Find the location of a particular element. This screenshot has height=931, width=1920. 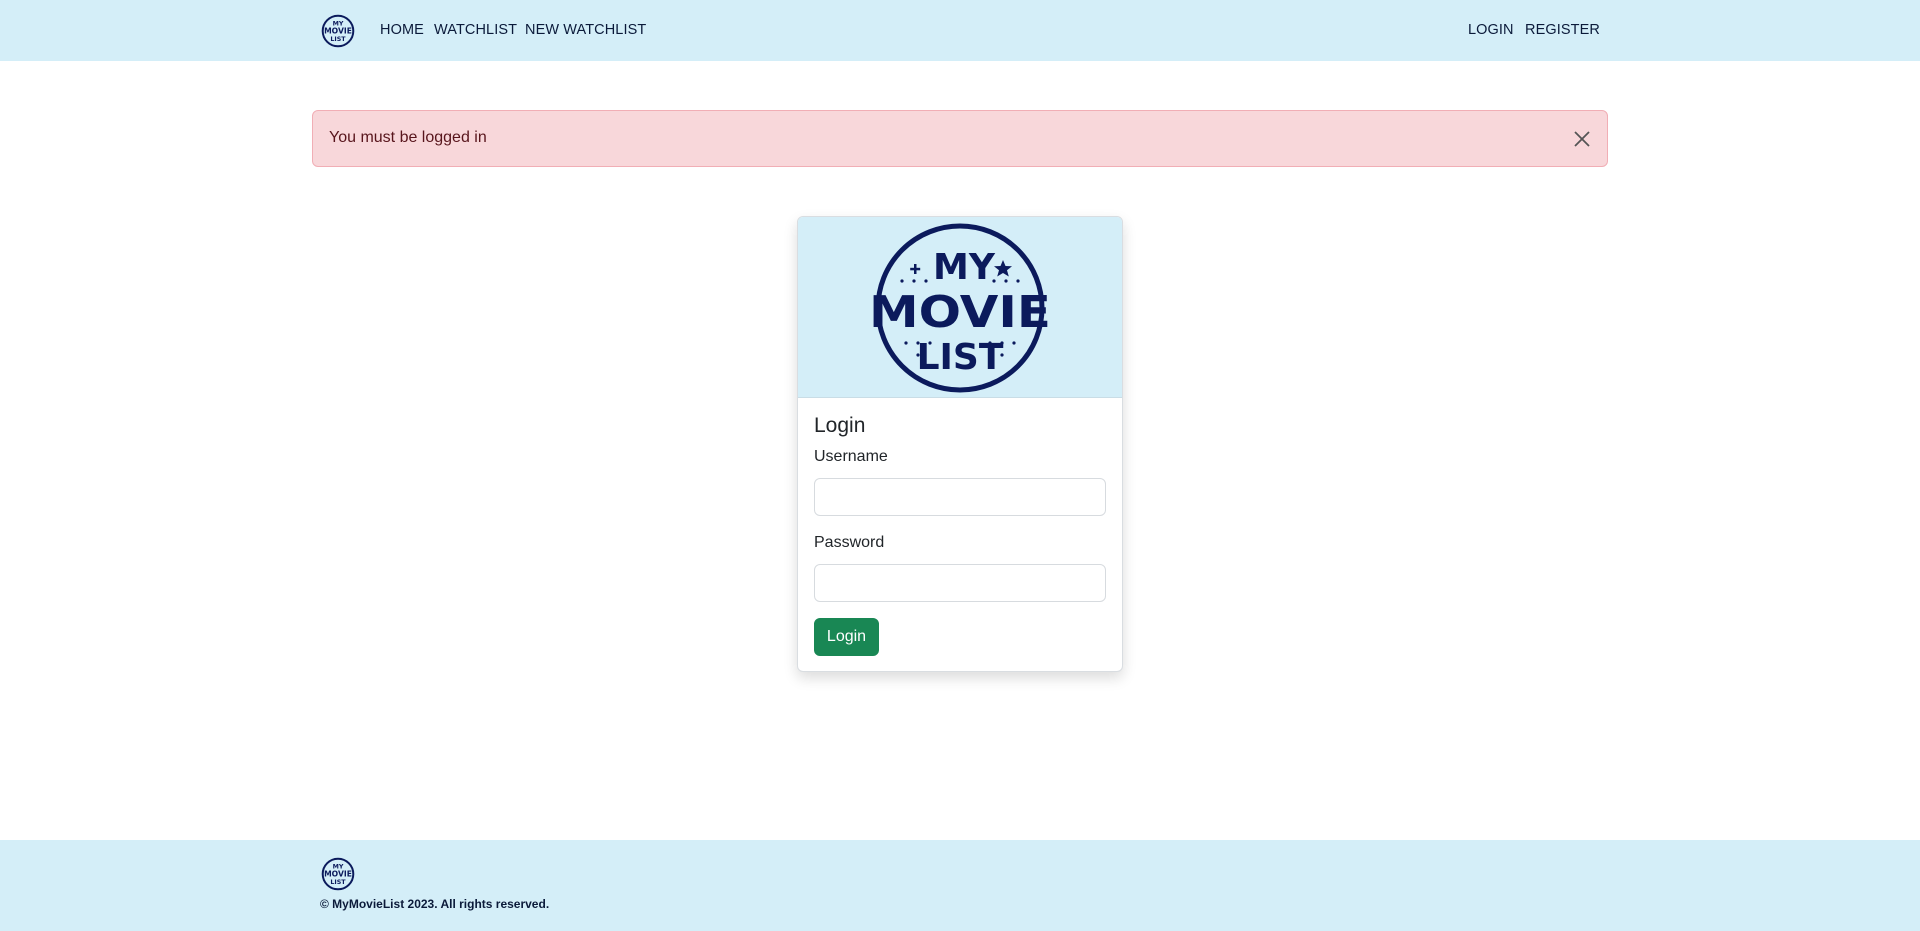

brand-logo-icon: MY MOVIE LIST is located at coordinates (338, 31).